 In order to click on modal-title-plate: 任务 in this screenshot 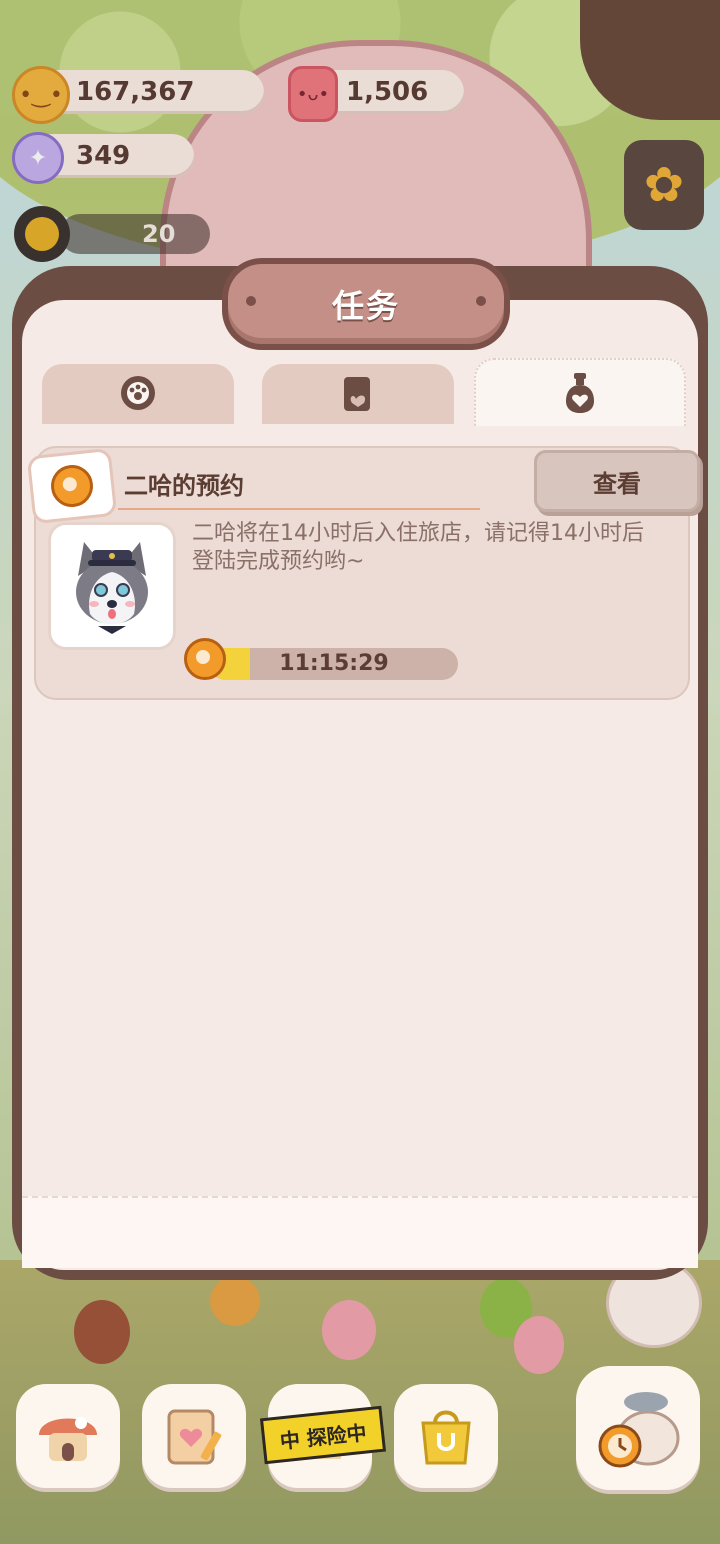, I will do `click(366, 304)`.